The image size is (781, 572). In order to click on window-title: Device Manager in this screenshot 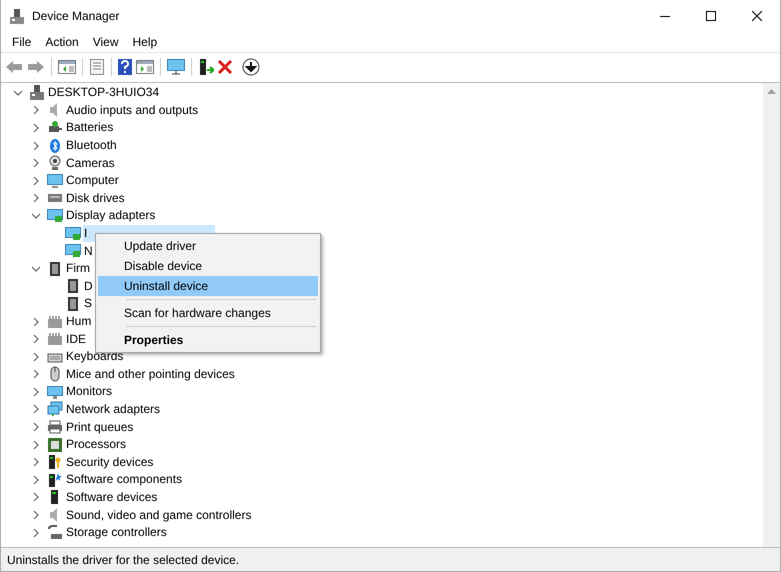, I will do `click(76, 16)`.